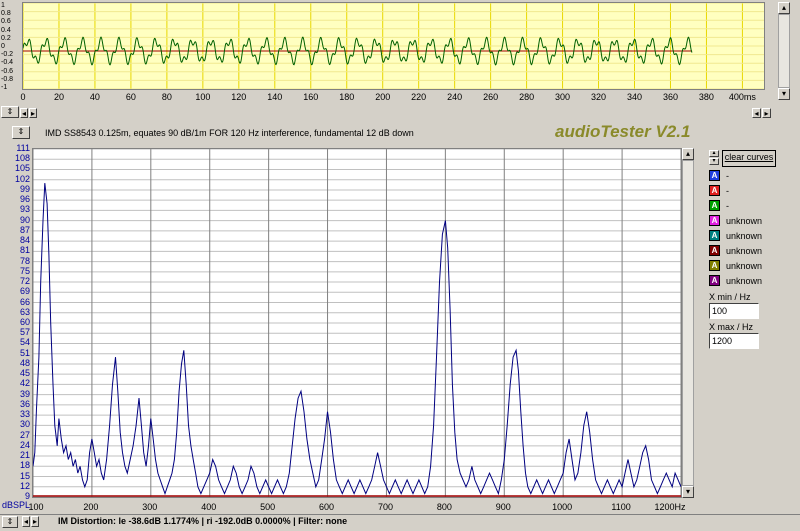  Describe the element at coordinates (688, 323) in the screenshot. I see `spec-vertical-scrollbar` at that location.